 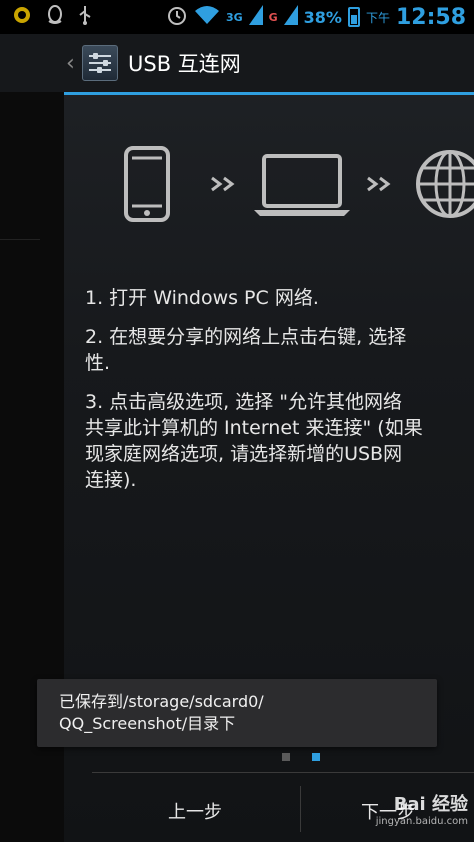 I want to click on laptop-icon, so click(x=302, y=185).